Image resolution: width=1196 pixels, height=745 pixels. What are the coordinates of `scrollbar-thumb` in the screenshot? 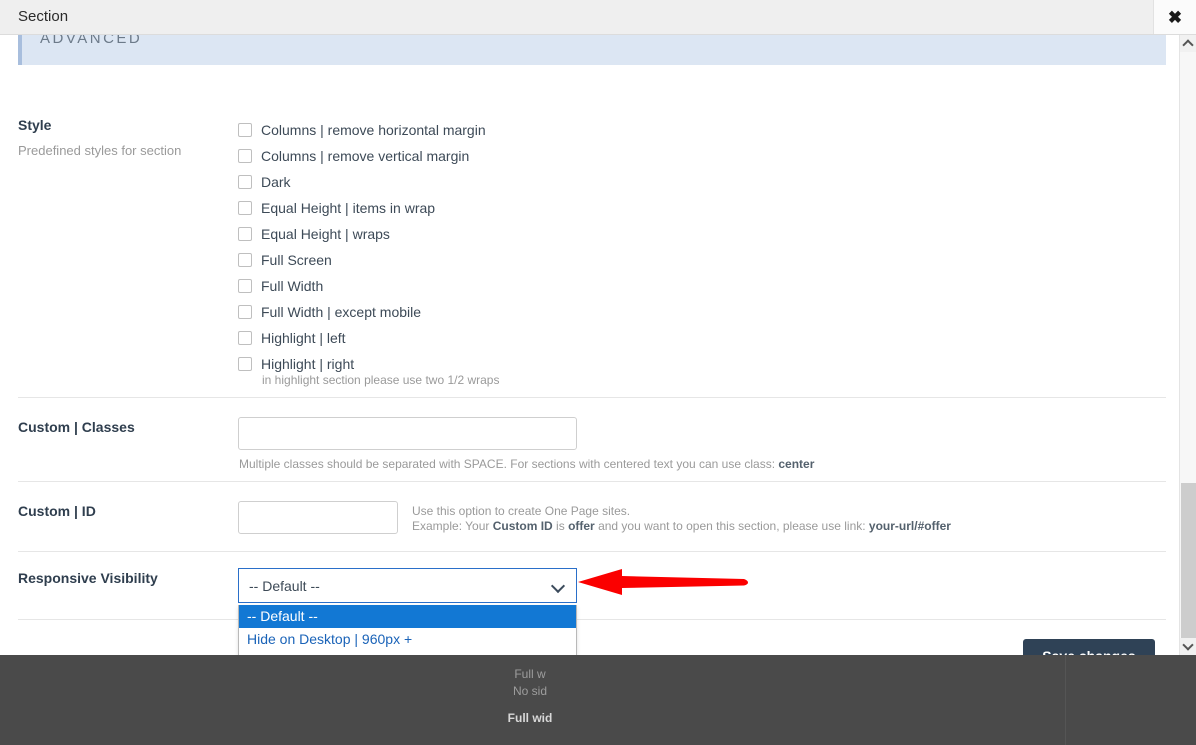 It's located at (1188, 561).